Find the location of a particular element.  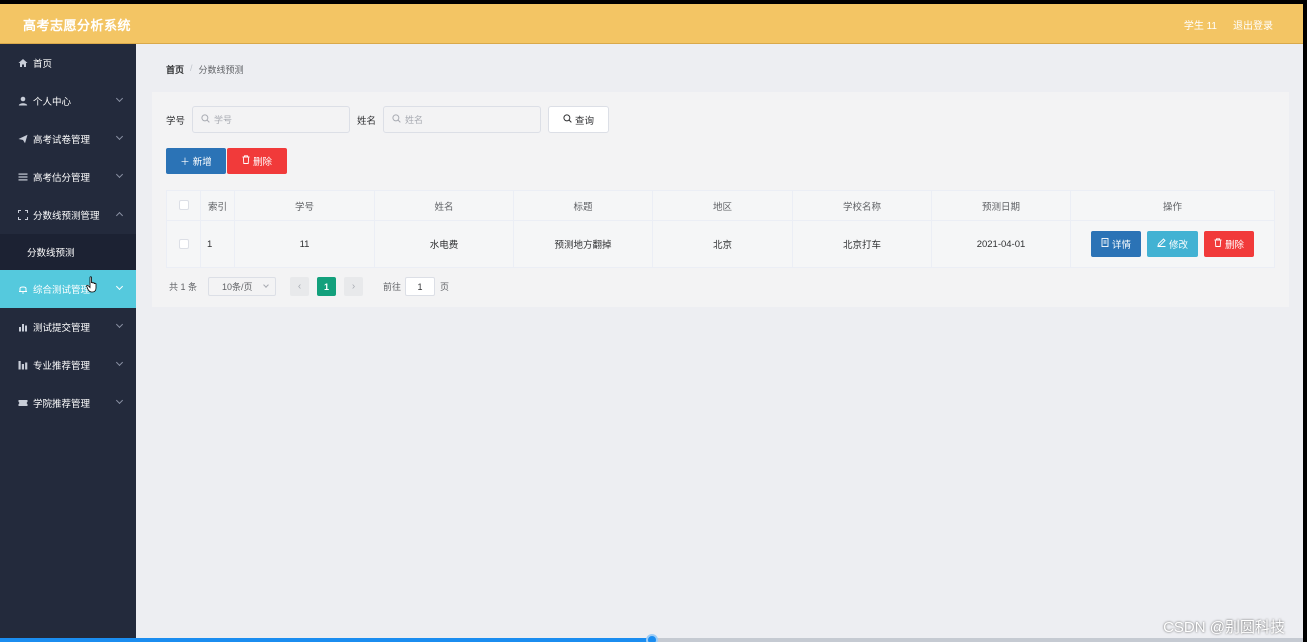

goto-label: 前往 is located at coordinates (392, 287).